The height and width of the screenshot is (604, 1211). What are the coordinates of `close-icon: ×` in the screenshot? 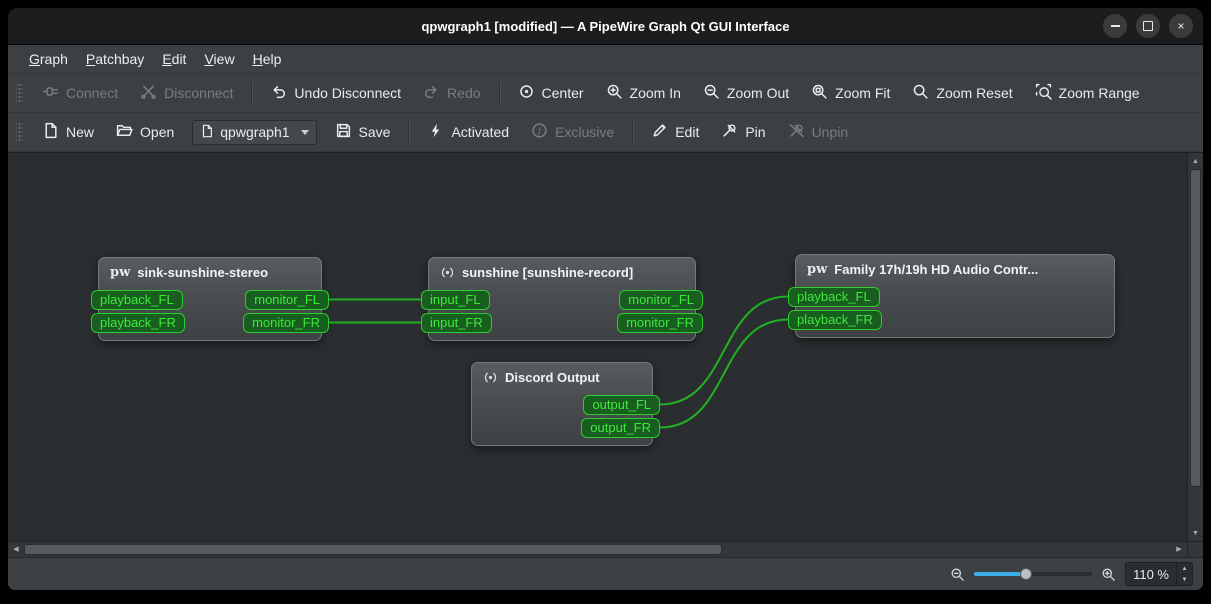 It's located at (1181, 26).